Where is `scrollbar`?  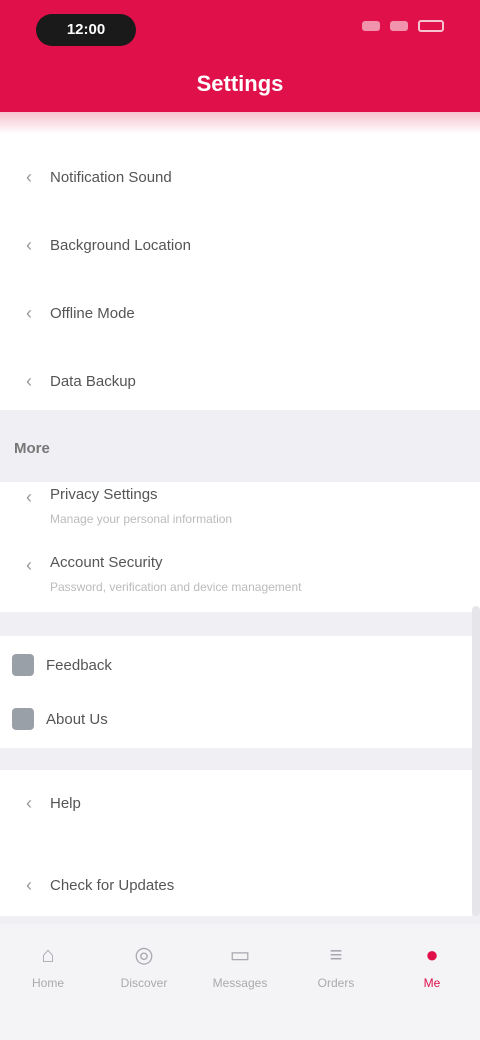 scrollbar is located at coordinates (476, 761).